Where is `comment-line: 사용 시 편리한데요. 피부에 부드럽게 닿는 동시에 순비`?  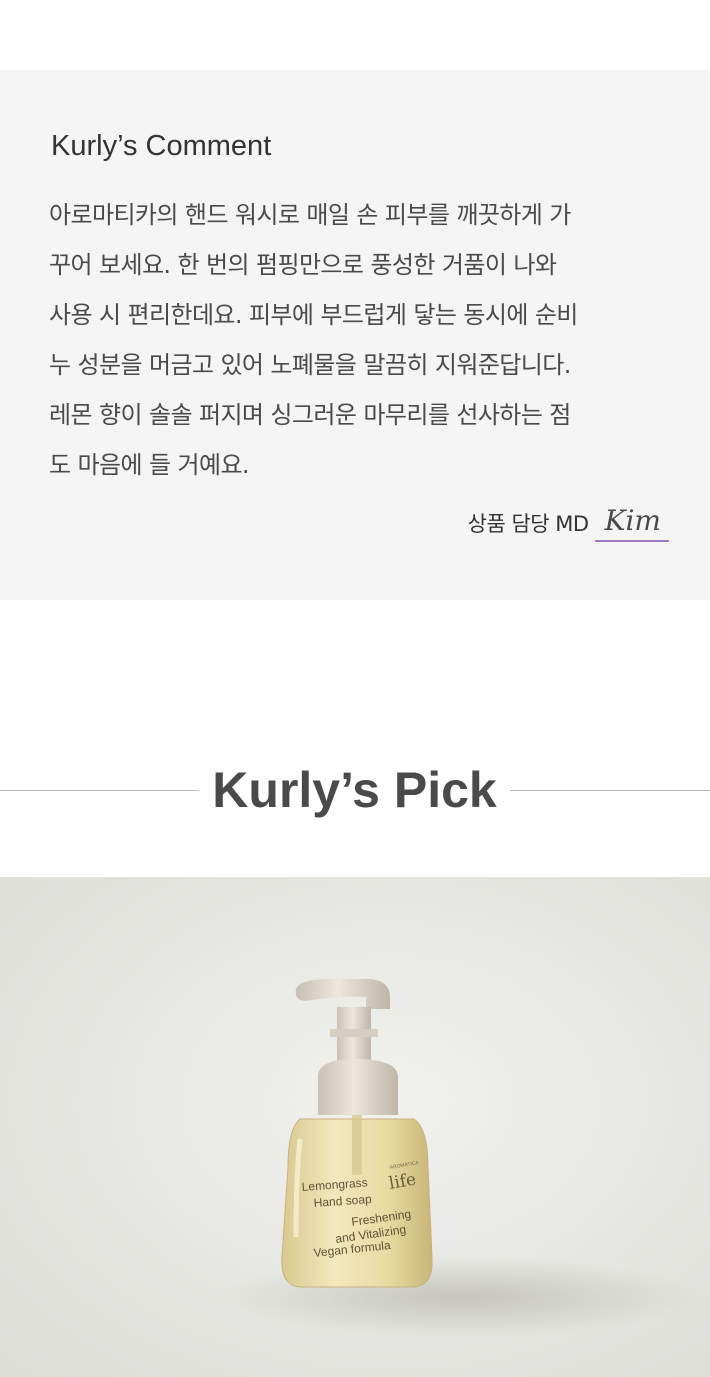
comment-line: 사용 시 편리한데요. 피부에 부드럽게 닿는 동시에 순비 is located at coordinates (313, 315).